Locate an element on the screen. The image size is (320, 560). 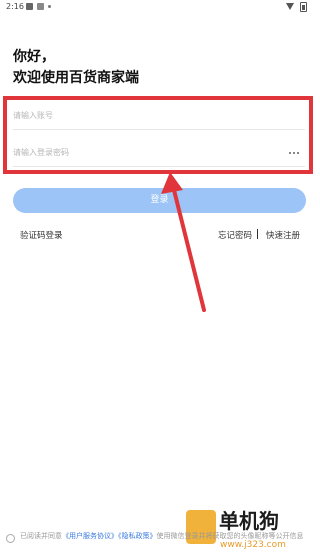
annotation-arrow is located at coordinates (183, 242).